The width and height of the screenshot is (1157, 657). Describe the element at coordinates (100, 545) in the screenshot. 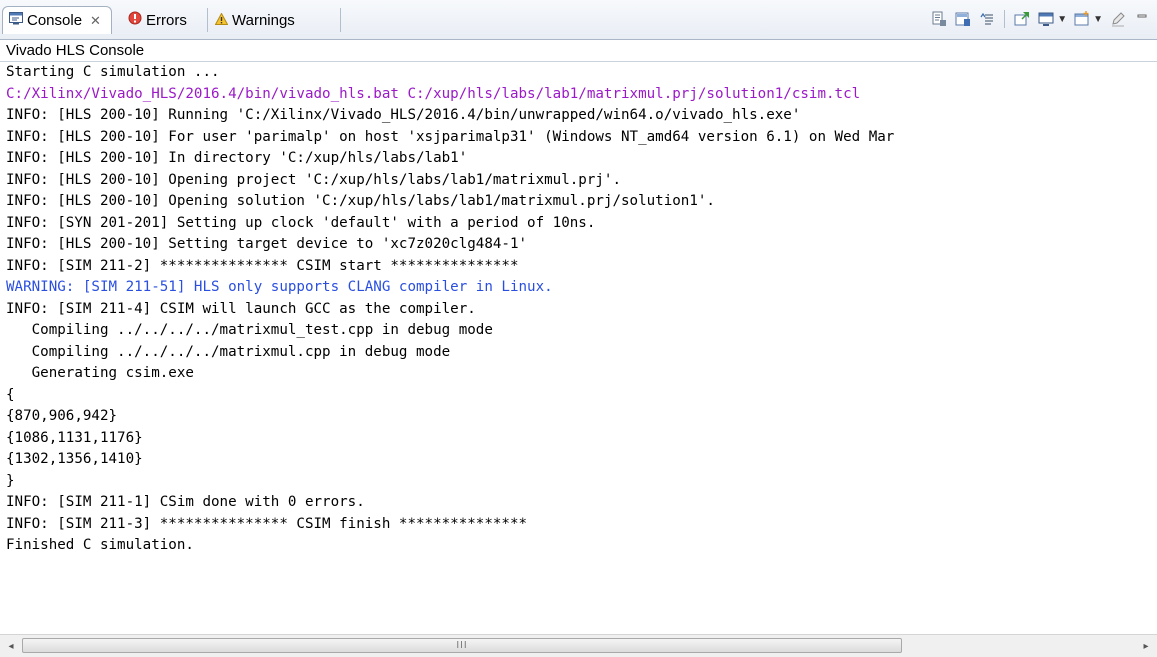

I see `console-line: Finished C simulation.` at that location.